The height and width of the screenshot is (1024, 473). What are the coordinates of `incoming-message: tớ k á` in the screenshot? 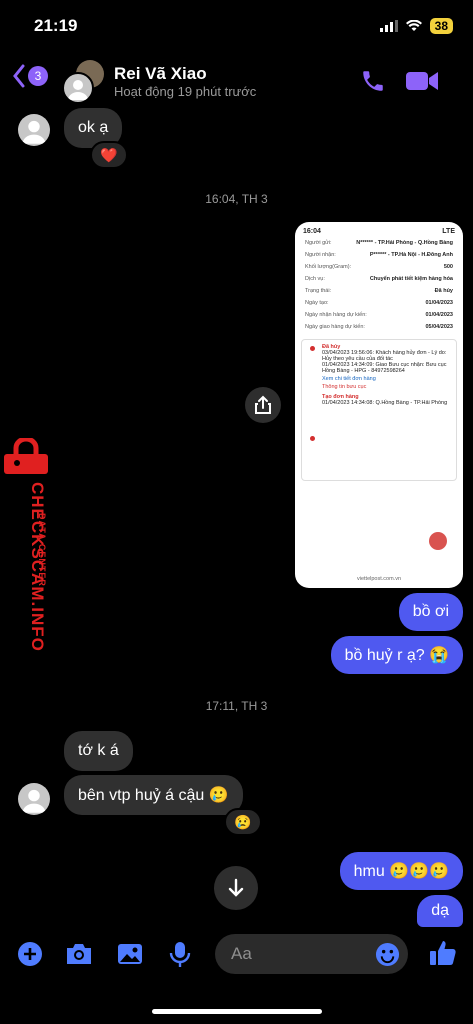 It's located at (98, 751).